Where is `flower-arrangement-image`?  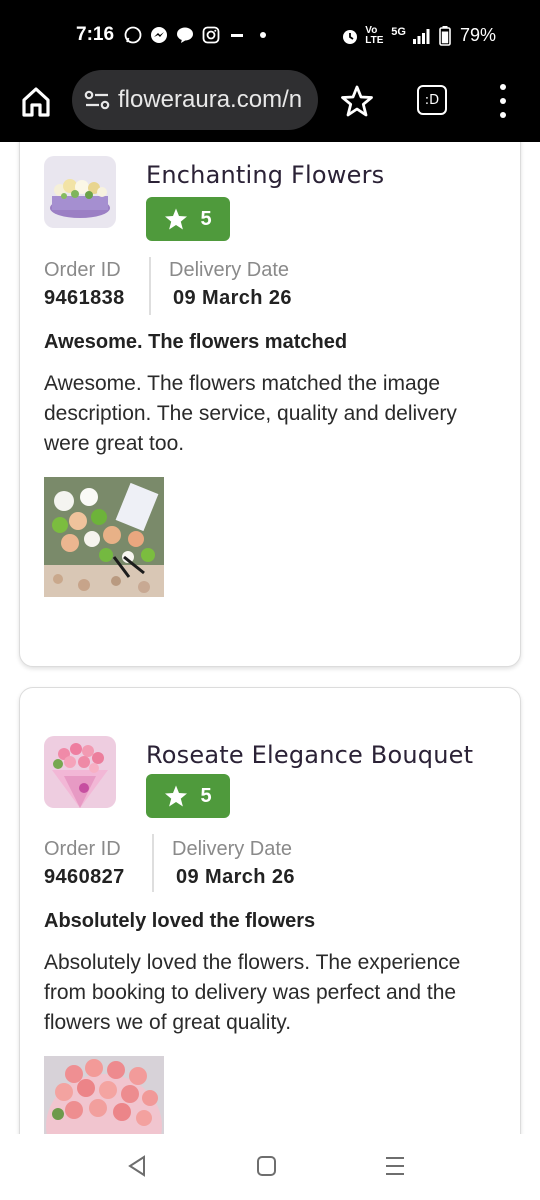
flower-arrangement-image is located at coordinates (80, 192).